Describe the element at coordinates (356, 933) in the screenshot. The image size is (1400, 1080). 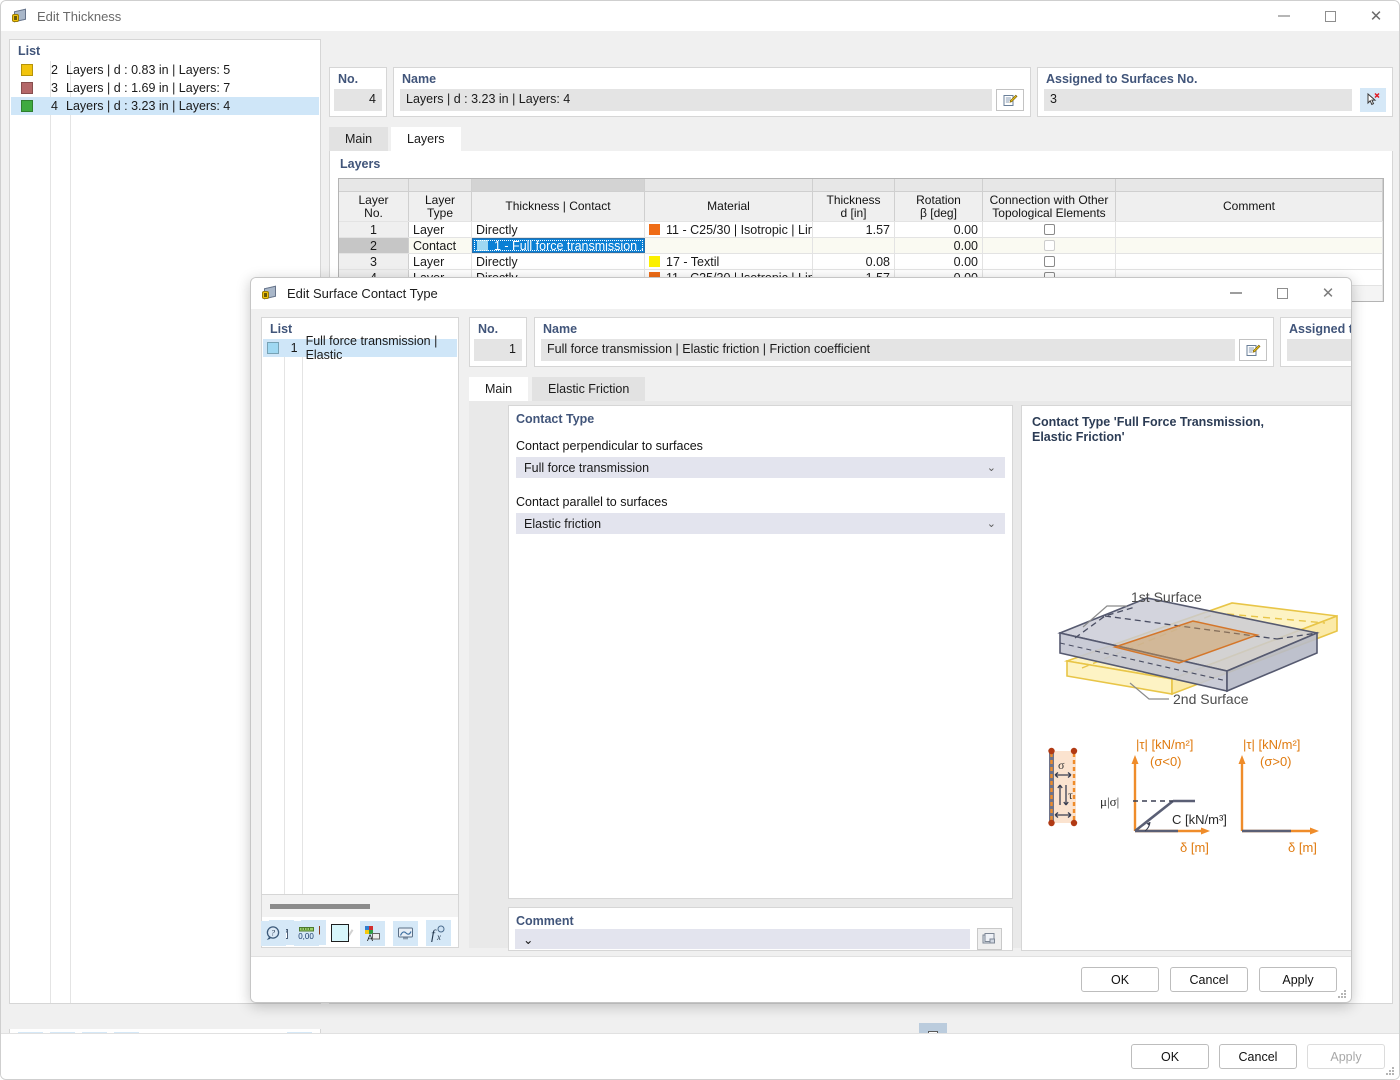
I see `inner-bottom-toolbar: ? 0,00 A fx` at that location.